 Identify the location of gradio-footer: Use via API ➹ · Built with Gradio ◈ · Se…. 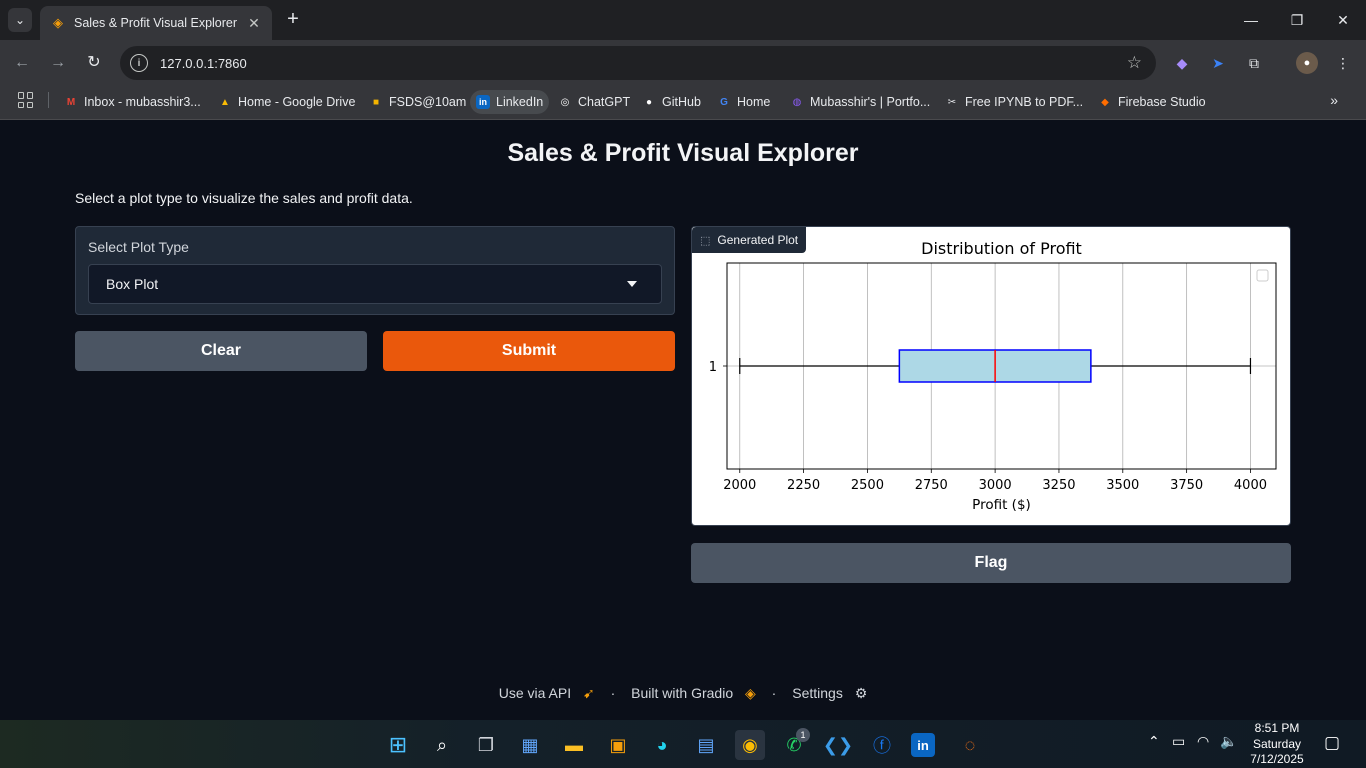
(683, 693).